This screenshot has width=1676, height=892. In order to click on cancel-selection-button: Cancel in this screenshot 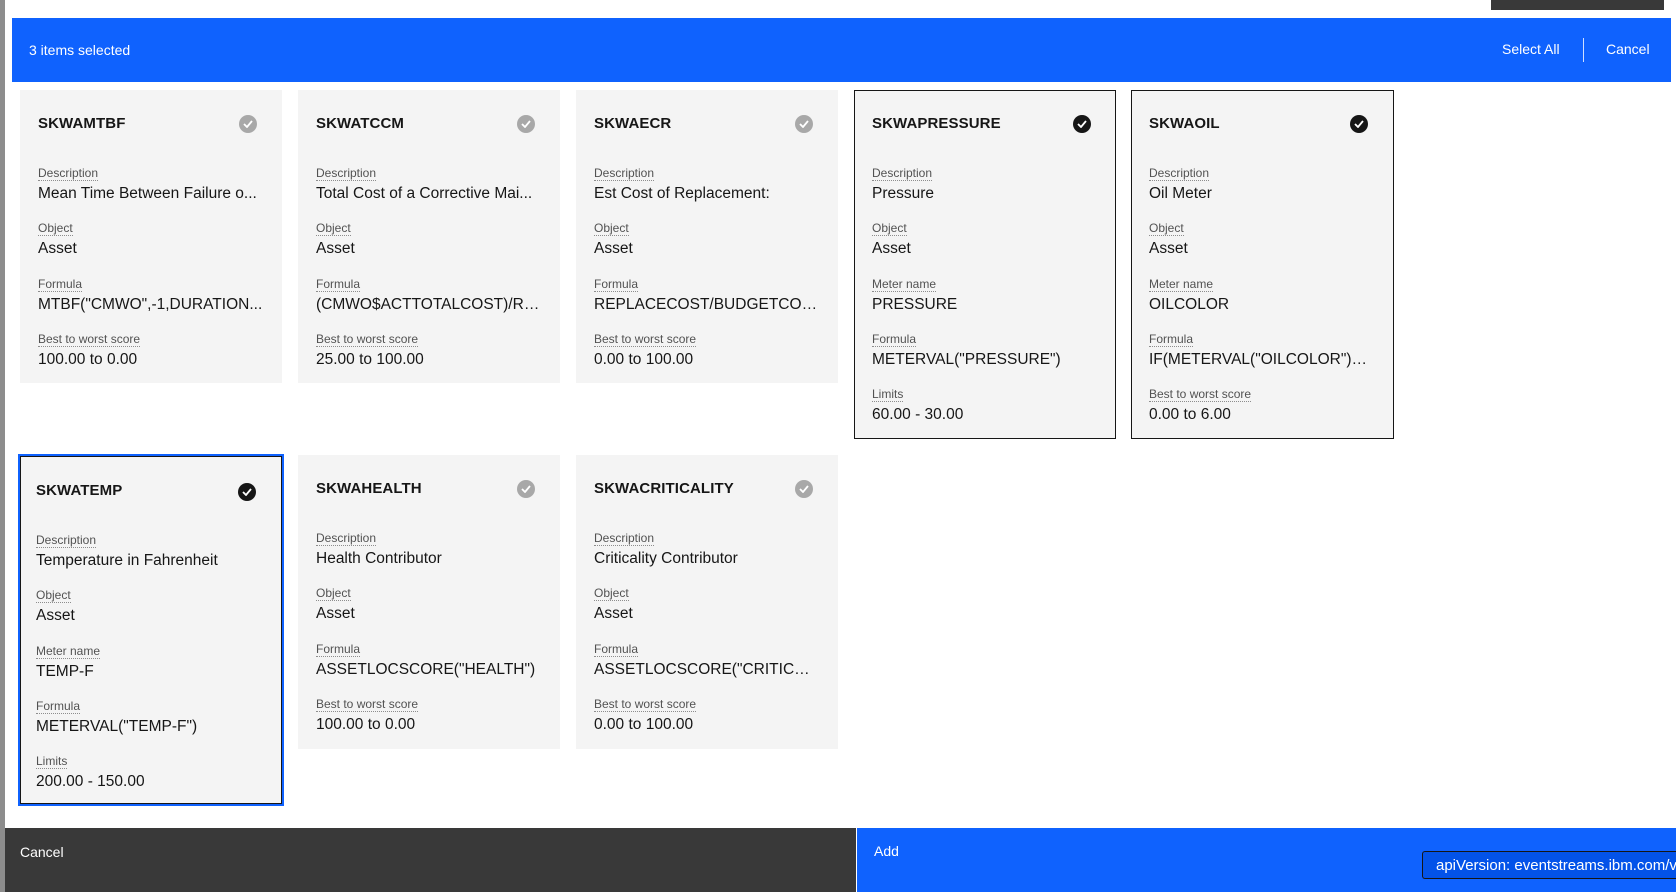, I will do `click(1628, 49)`.